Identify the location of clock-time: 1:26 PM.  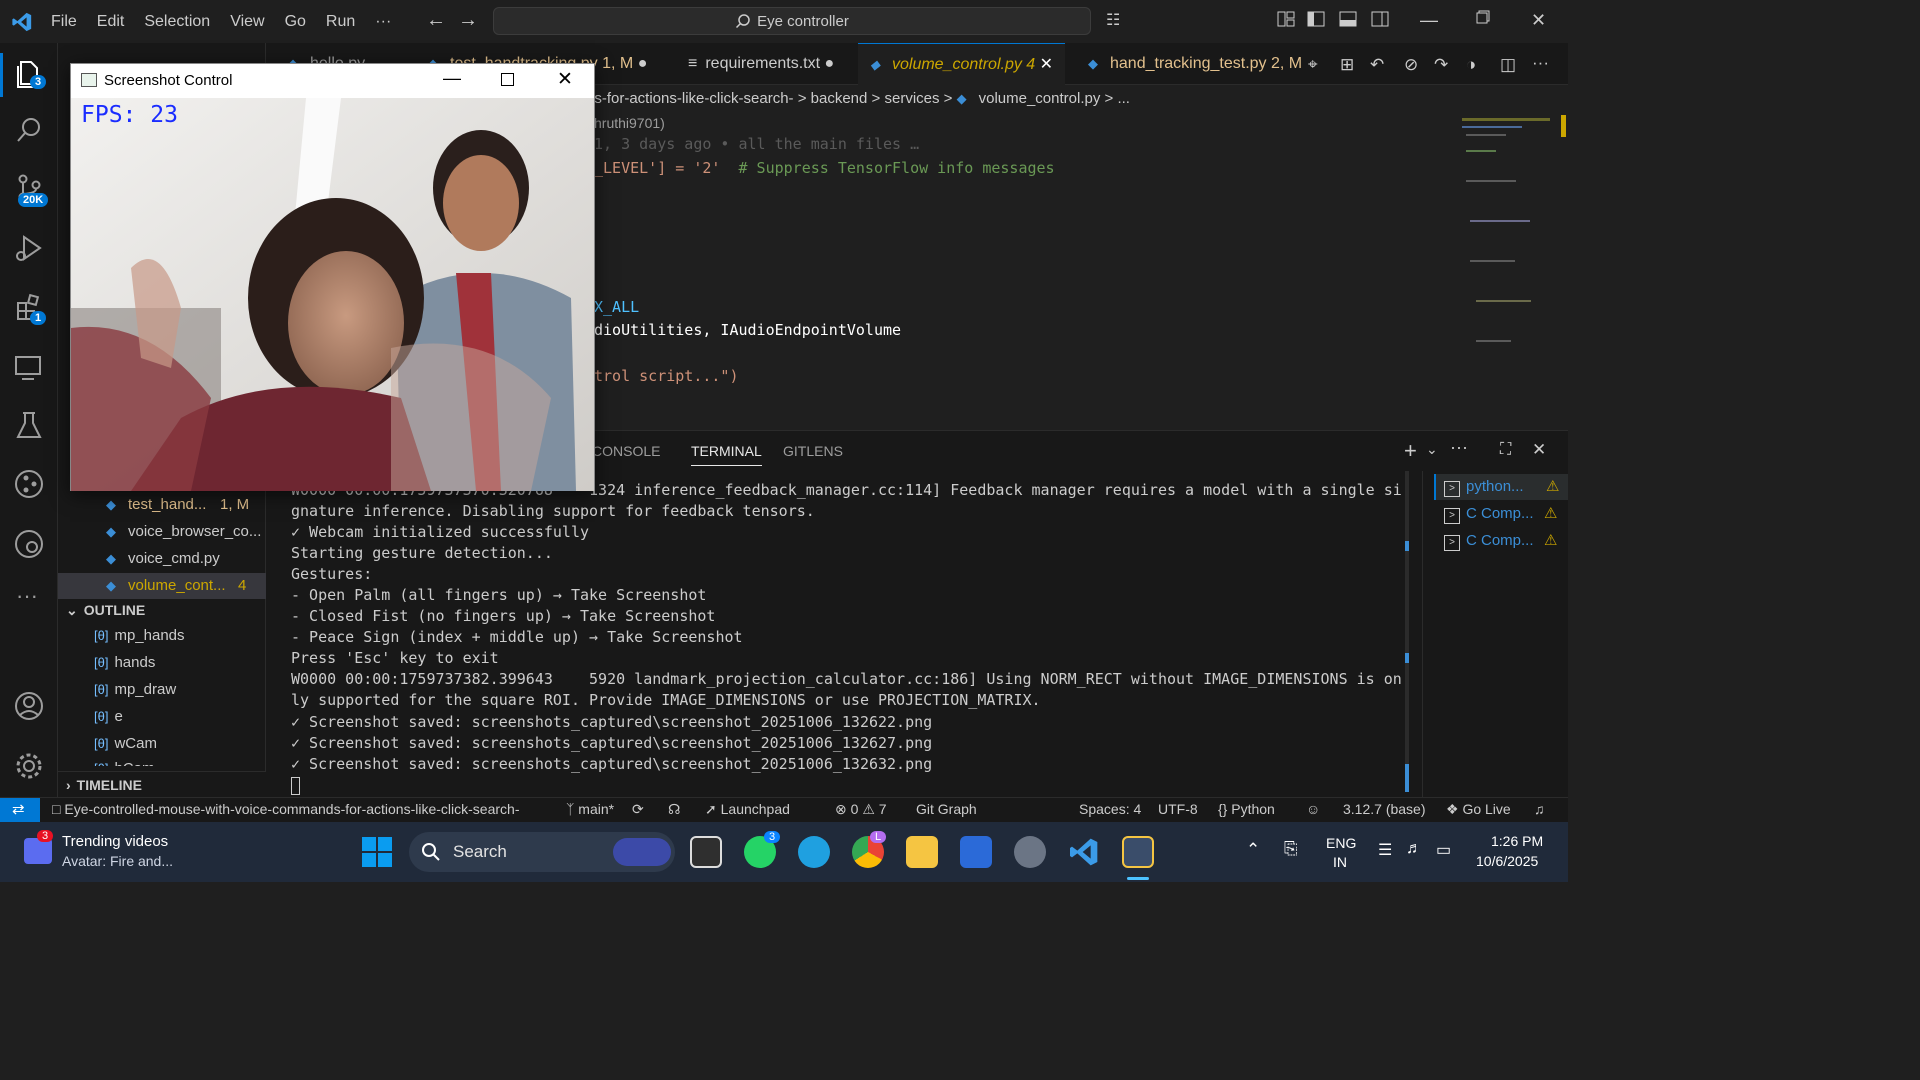
(1517, 841).